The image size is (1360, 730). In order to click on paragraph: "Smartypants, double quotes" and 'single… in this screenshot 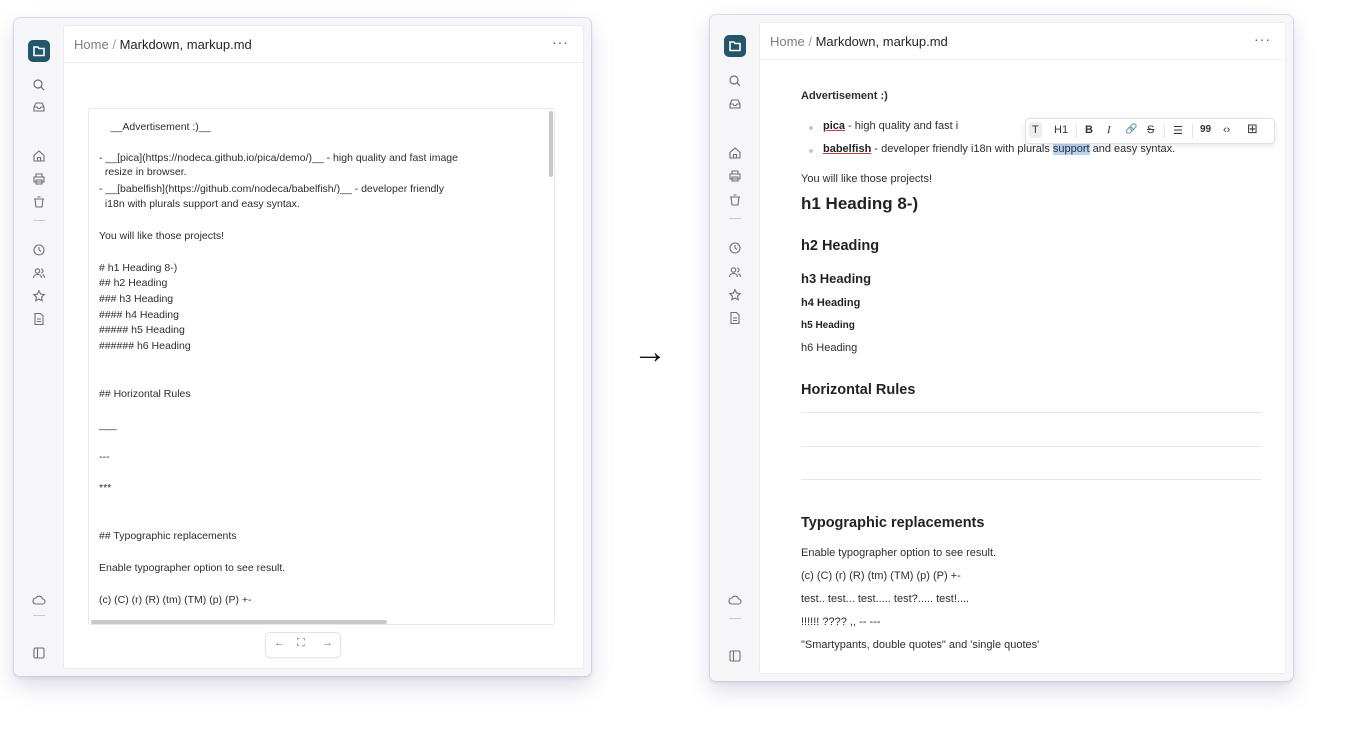, I will do `click(920, 645)`.